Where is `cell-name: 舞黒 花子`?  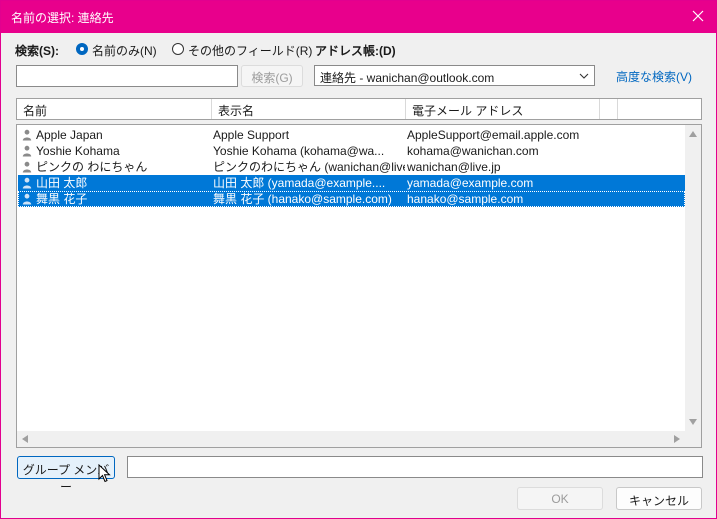 cell-name: 舞黒 花子 is located at coordinates (62, 199).